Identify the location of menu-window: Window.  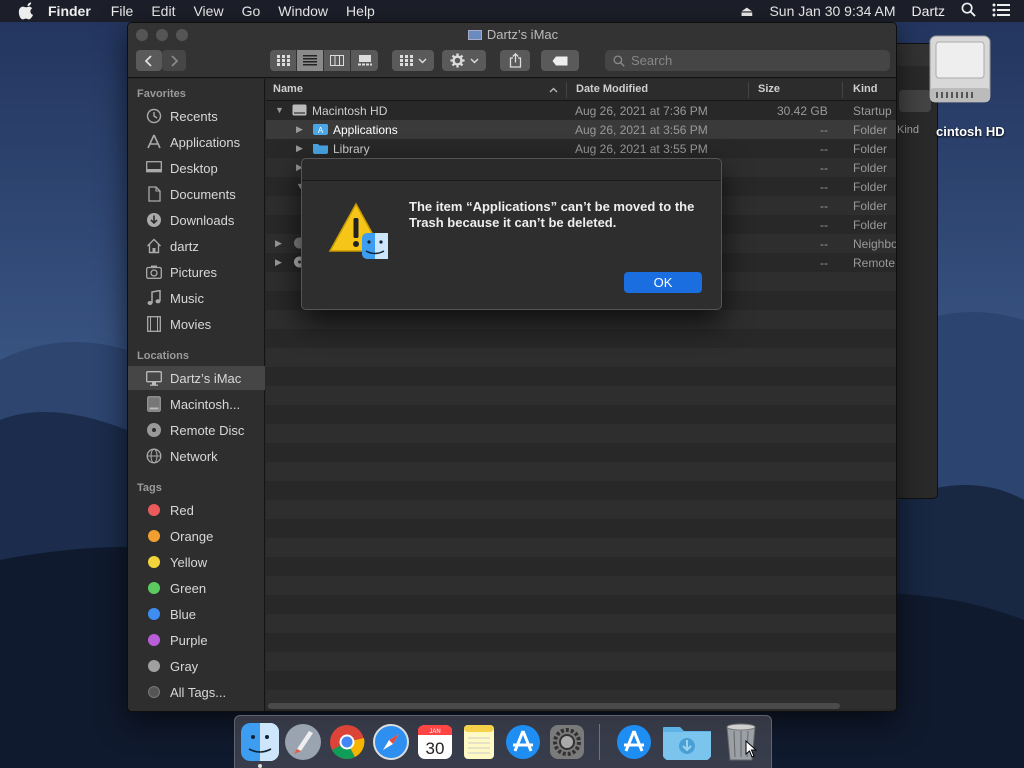
(303, 11).